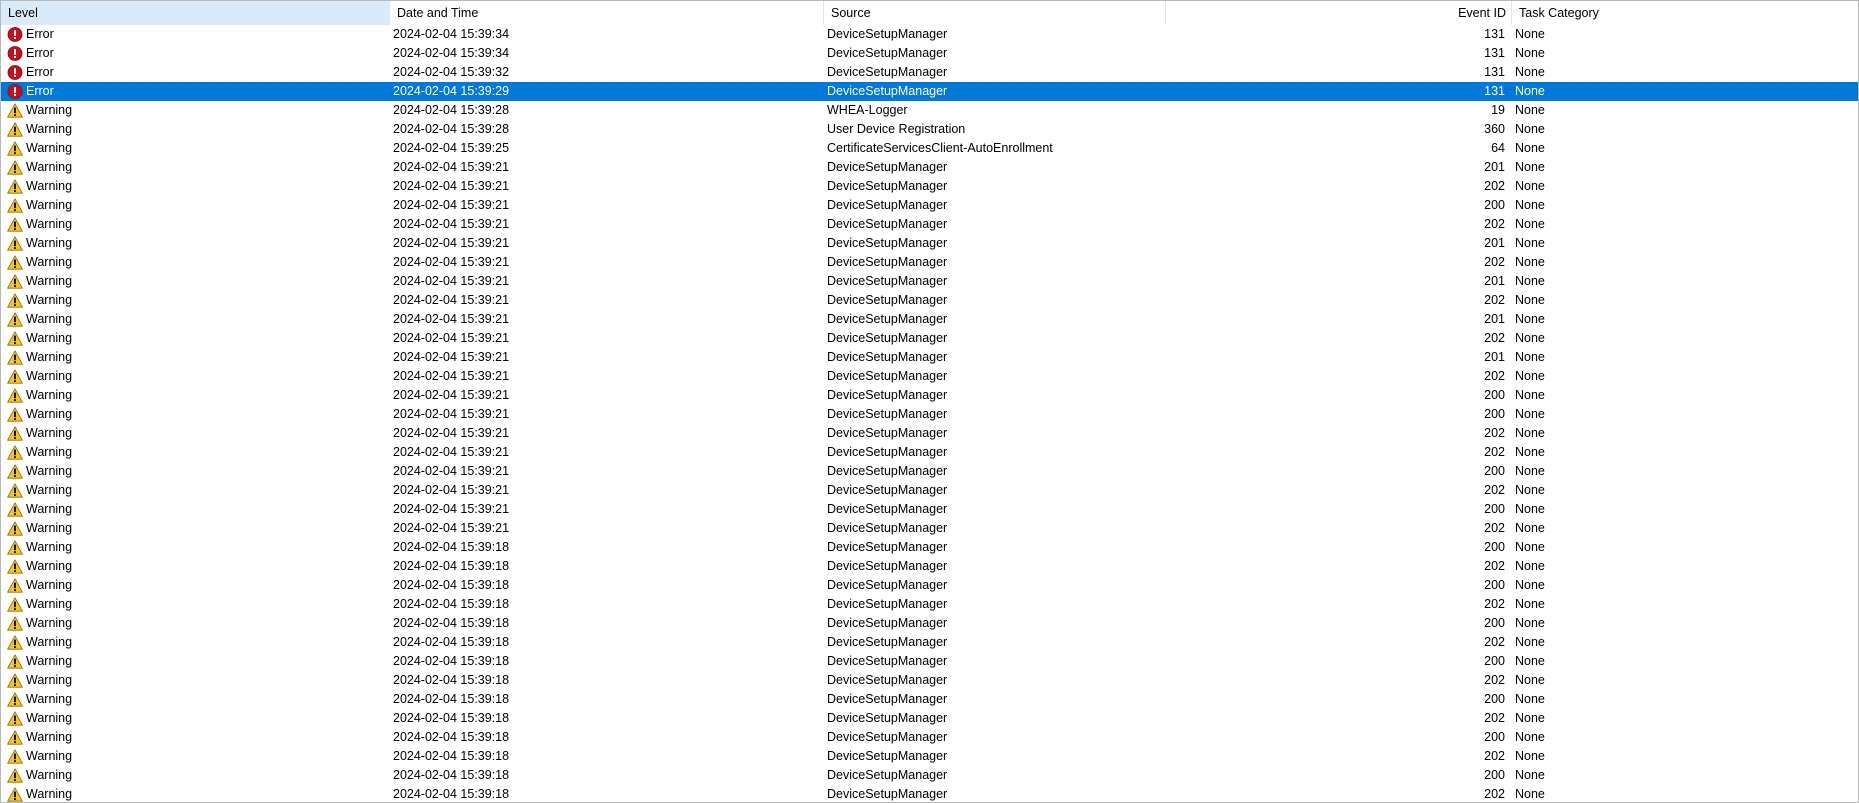 The image size is (1859, 803). Describe the element at coordinates (994, 13) in the screenshot. I see `column-header-source: Source` at that location.